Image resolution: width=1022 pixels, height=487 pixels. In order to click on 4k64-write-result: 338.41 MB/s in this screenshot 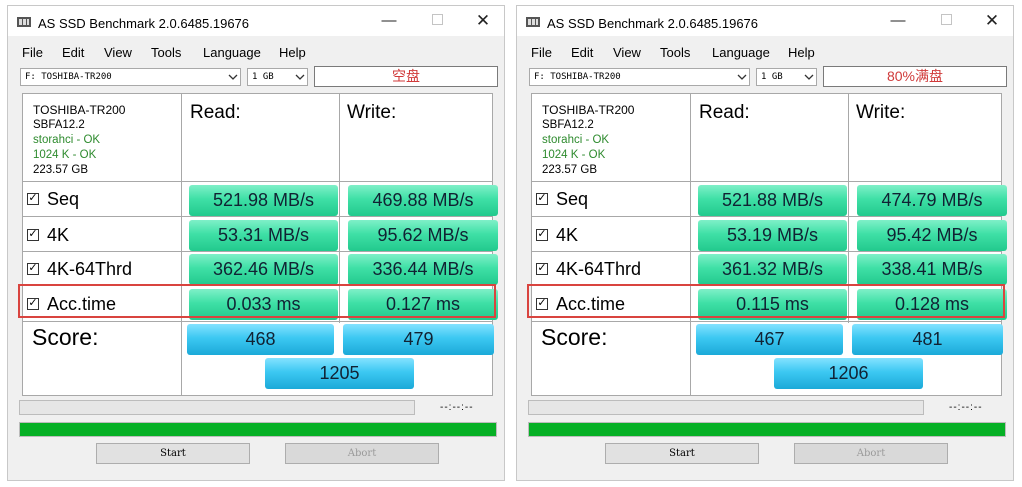, I will do `click(932, 269)`.